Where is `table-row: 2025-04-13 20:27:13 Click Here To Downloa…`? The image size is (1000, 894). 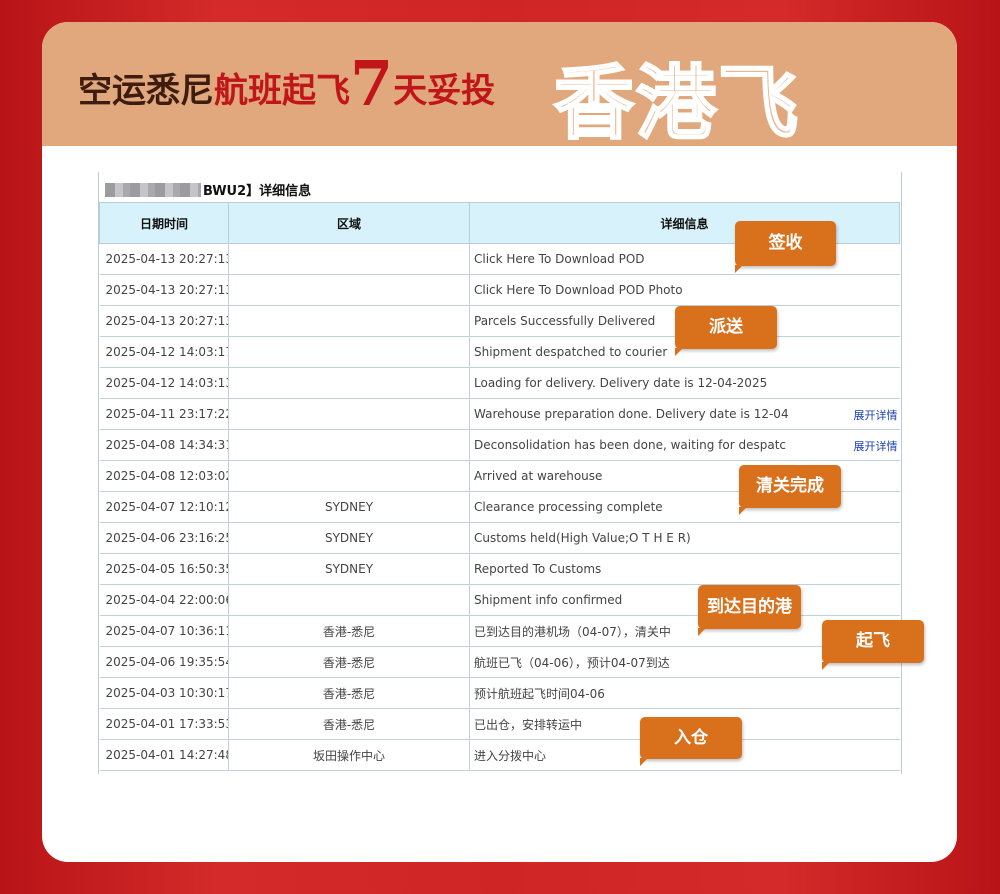
table-row: 2025-04-13 20:27:13 Click Here To Downloa… is located at coordinates (499, 290).